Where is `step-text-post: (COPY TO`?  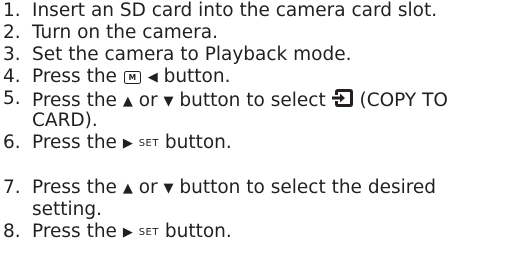
step-text-post: (COPY TO is located at coordinates (400, 100).